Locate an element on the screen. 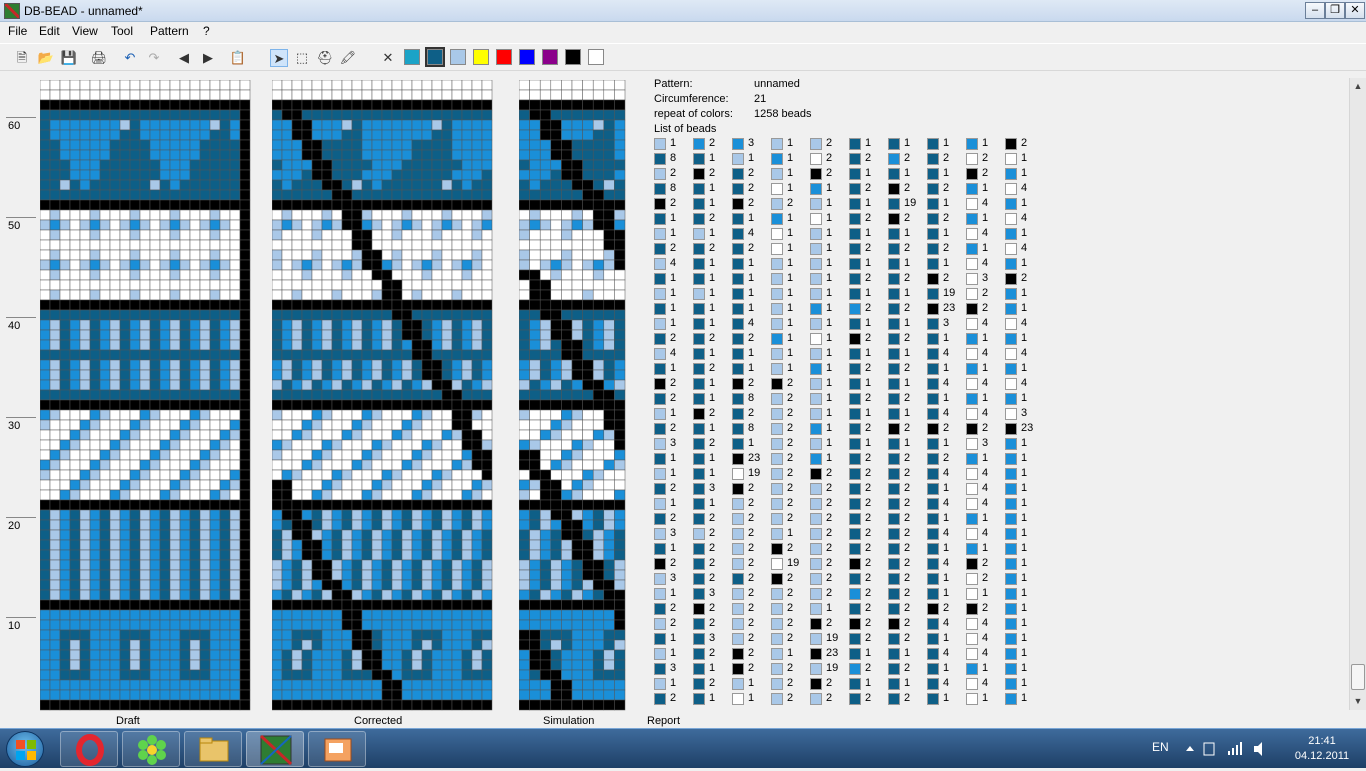  menu-pattern: Pattern is located at coordinates (169, 31).